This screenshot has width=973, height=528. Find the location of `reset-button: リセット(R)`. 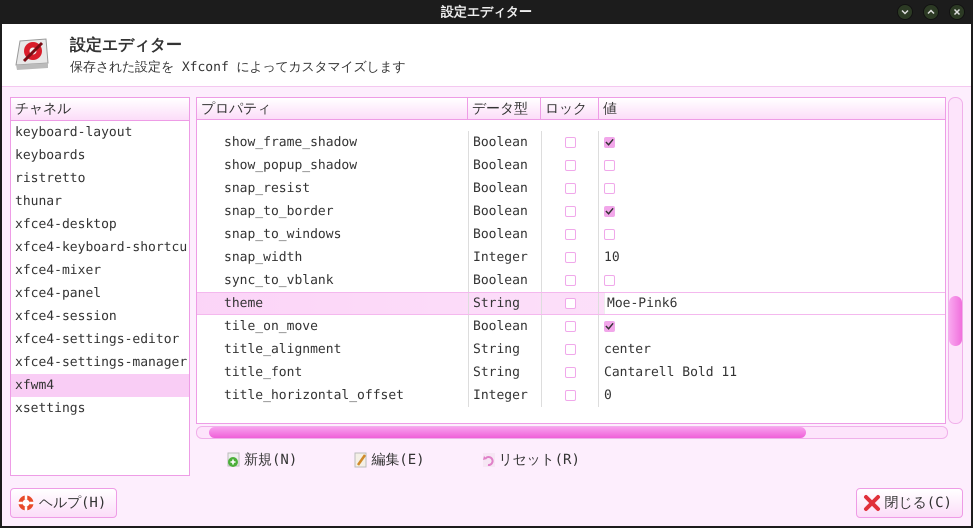

reset-button: リセット(R) is located at coordinates (530, 460).